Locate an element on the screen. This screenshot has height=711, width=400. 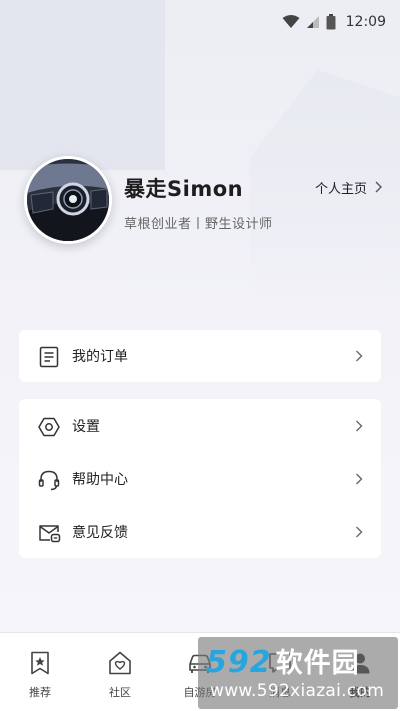
home-heart-icon is located at coordinates (120, 663).